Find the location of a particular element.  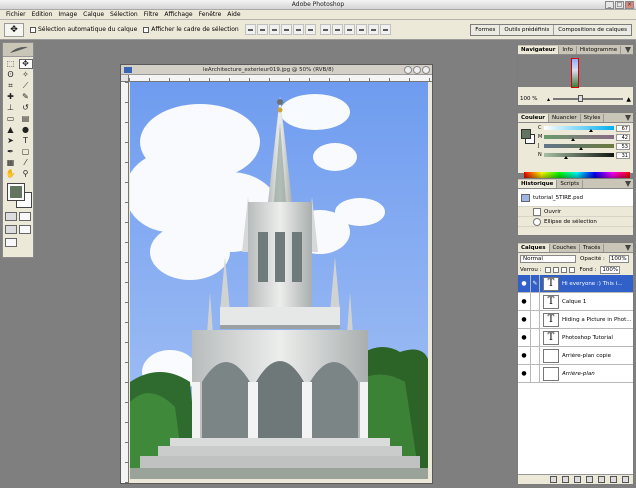

new-group-icon is located at coordinates (589, 479).